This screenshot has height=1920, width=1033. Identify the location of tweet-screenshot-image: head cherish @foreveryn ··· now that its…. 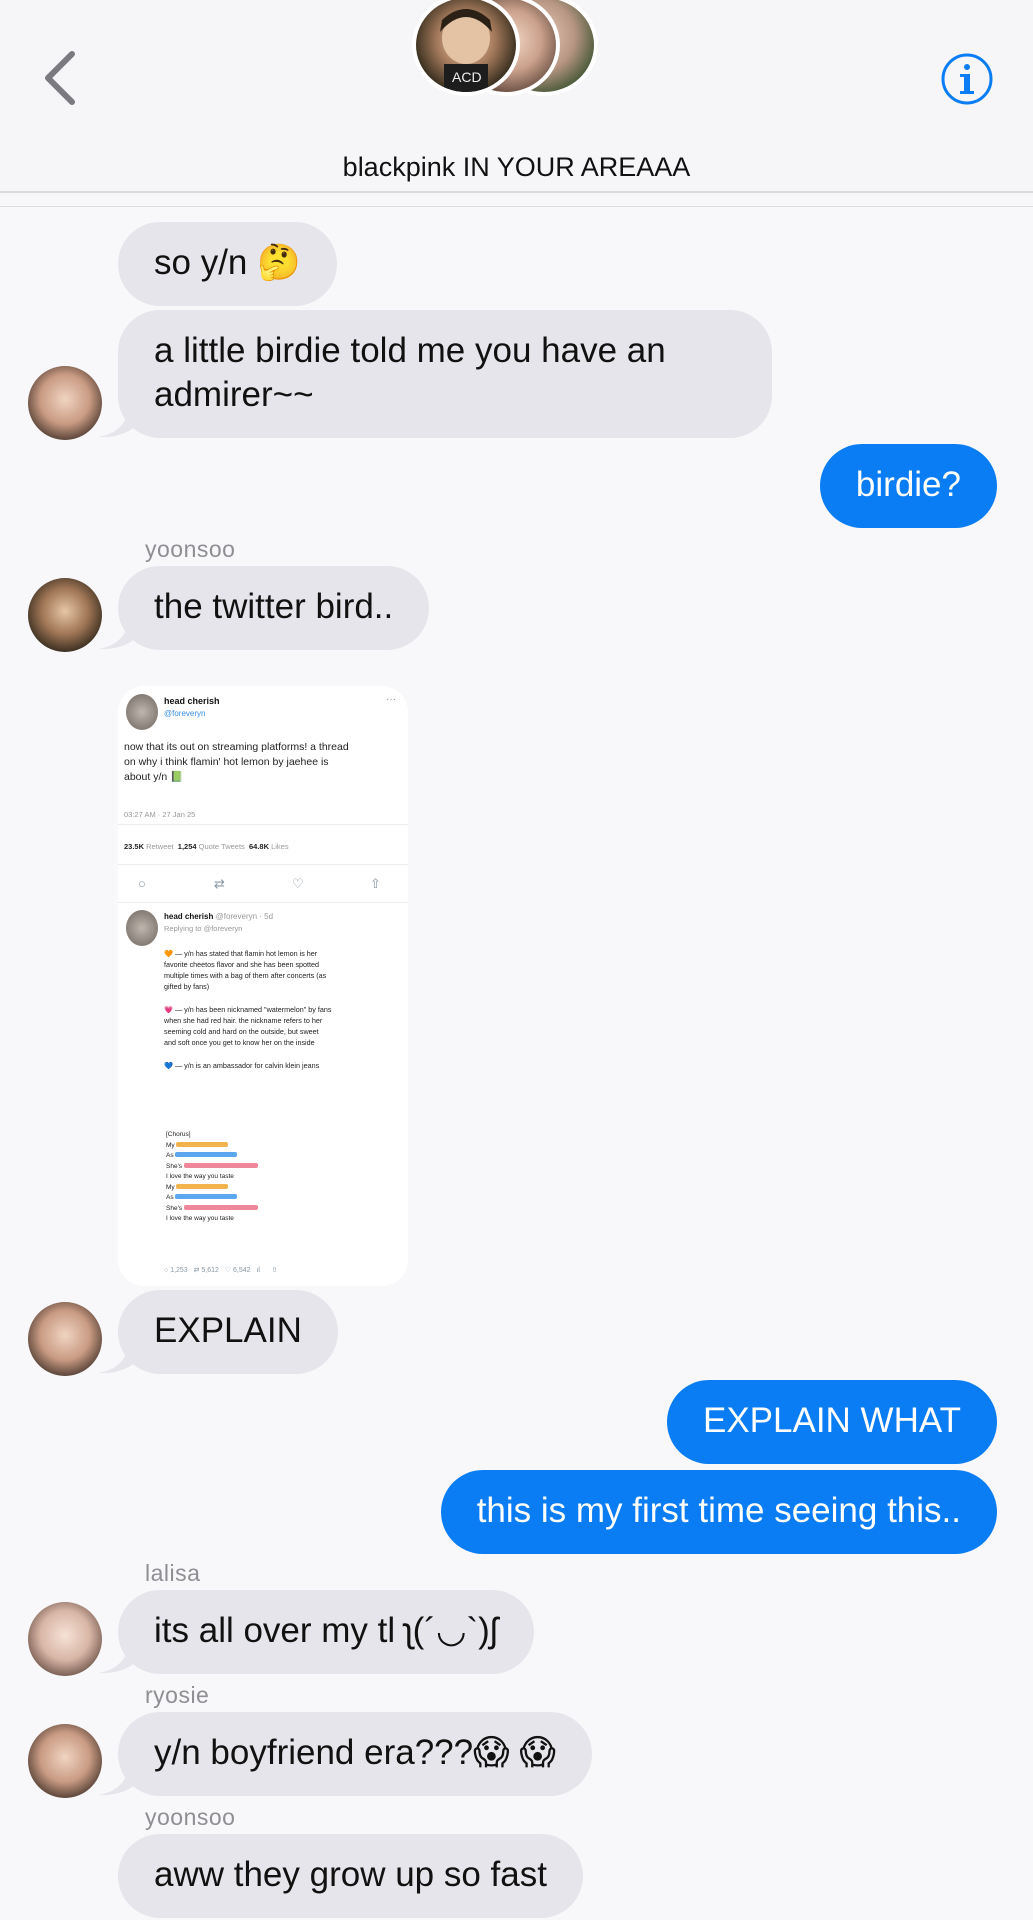
(263, 986).